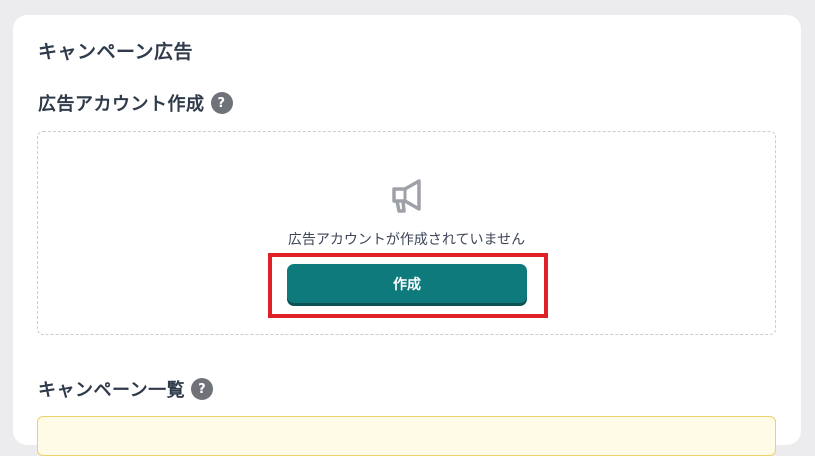  Describe the element at coordinates (116, 52) in the screenshot. I see `page-title: キャンペーン広告` at that location.